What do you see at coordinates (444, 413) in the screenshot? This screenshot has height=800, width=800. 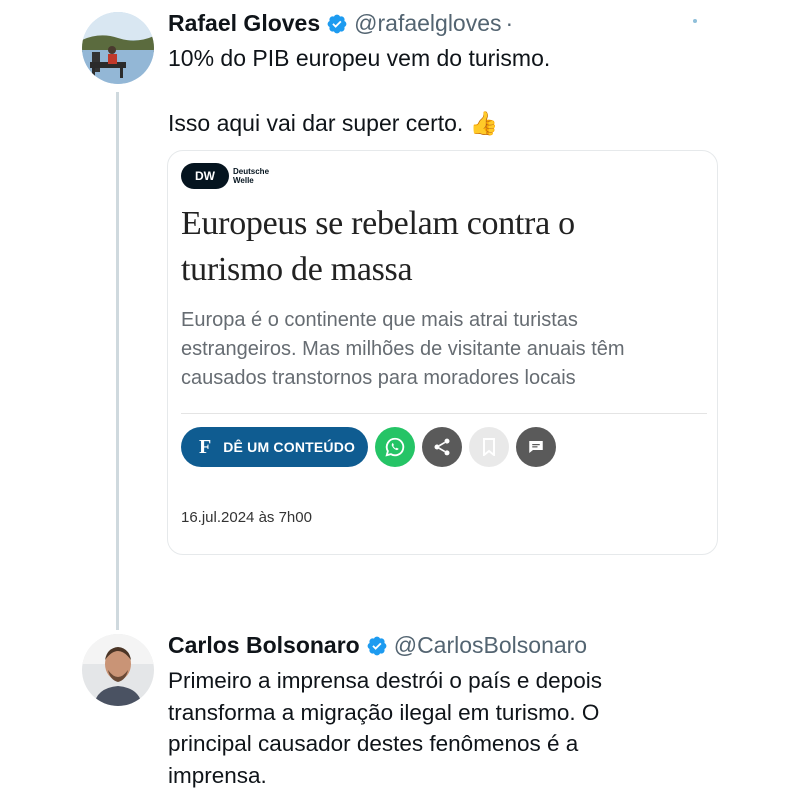 I see `card-divider` at bounding box center [444, 413].